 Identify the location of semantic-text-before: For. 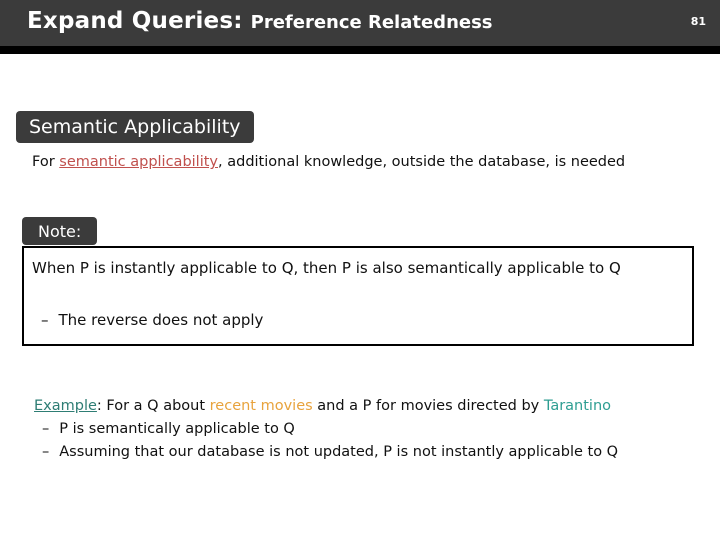
(46, 162).